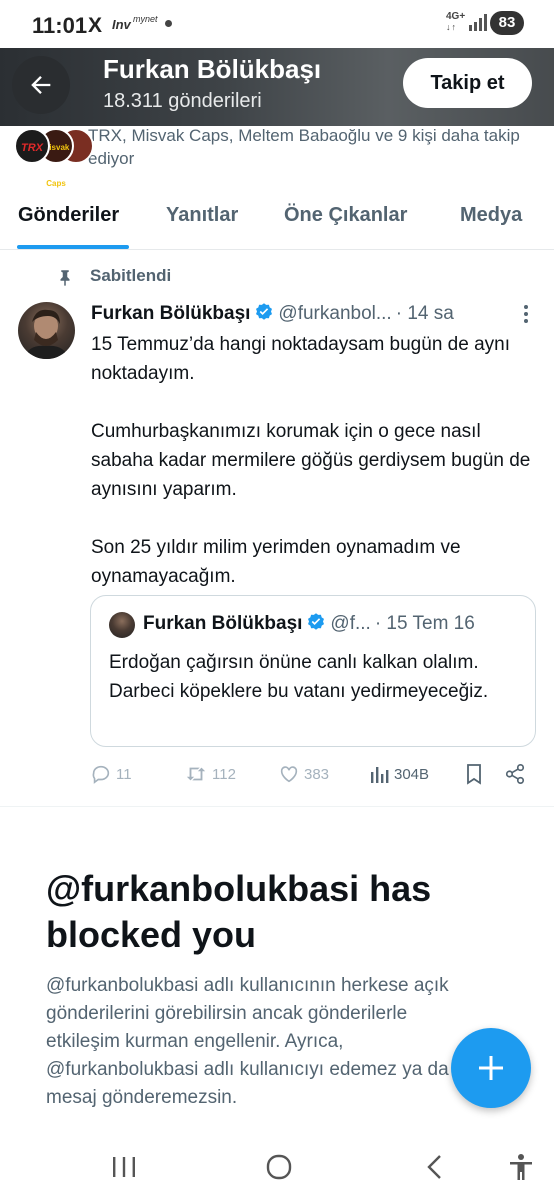 The image size is (554, 1200). I want to click on repost-count: 112, so click(224, 774).